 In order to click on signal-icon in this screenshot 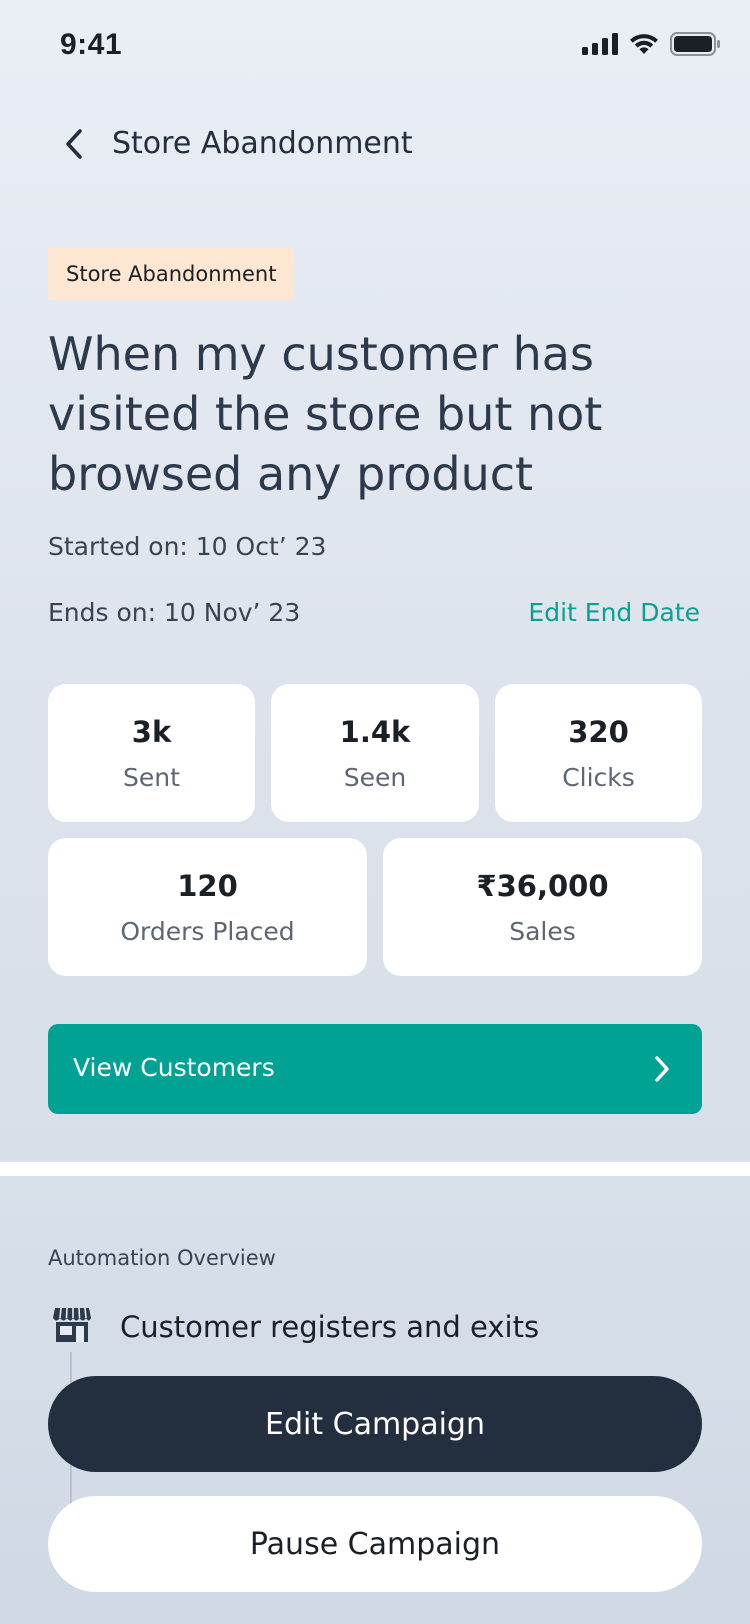, I will do `click(600, 44)`.